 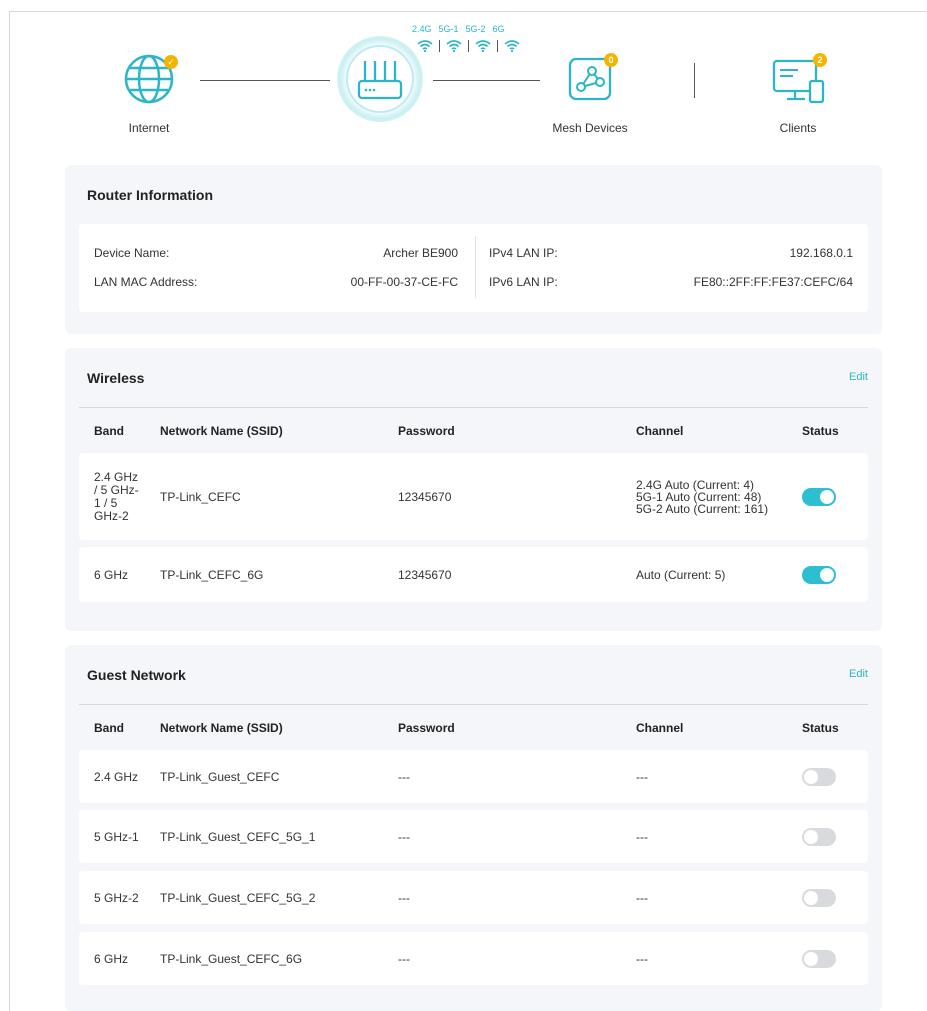 I want to click on band-cell: 5 GHz-1, so click(x=116, y=836).